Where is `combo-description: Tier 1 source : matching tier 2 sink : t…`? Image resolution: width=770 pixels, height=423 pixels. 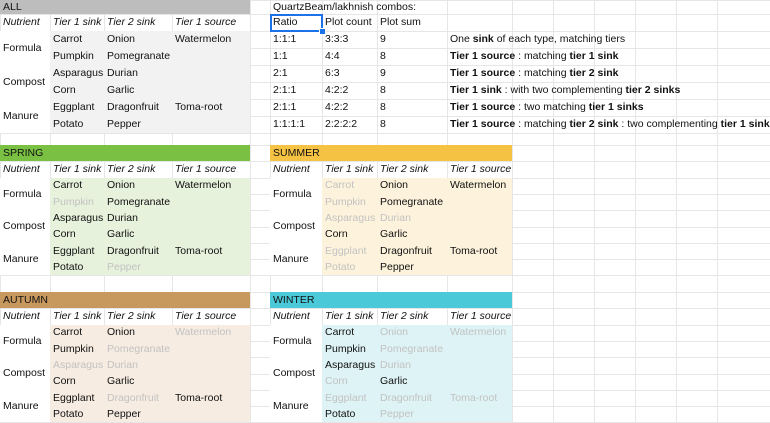 combo-description: Tier 1 source : matching tier 2 sink : t… is located at coordinates (608, 124).